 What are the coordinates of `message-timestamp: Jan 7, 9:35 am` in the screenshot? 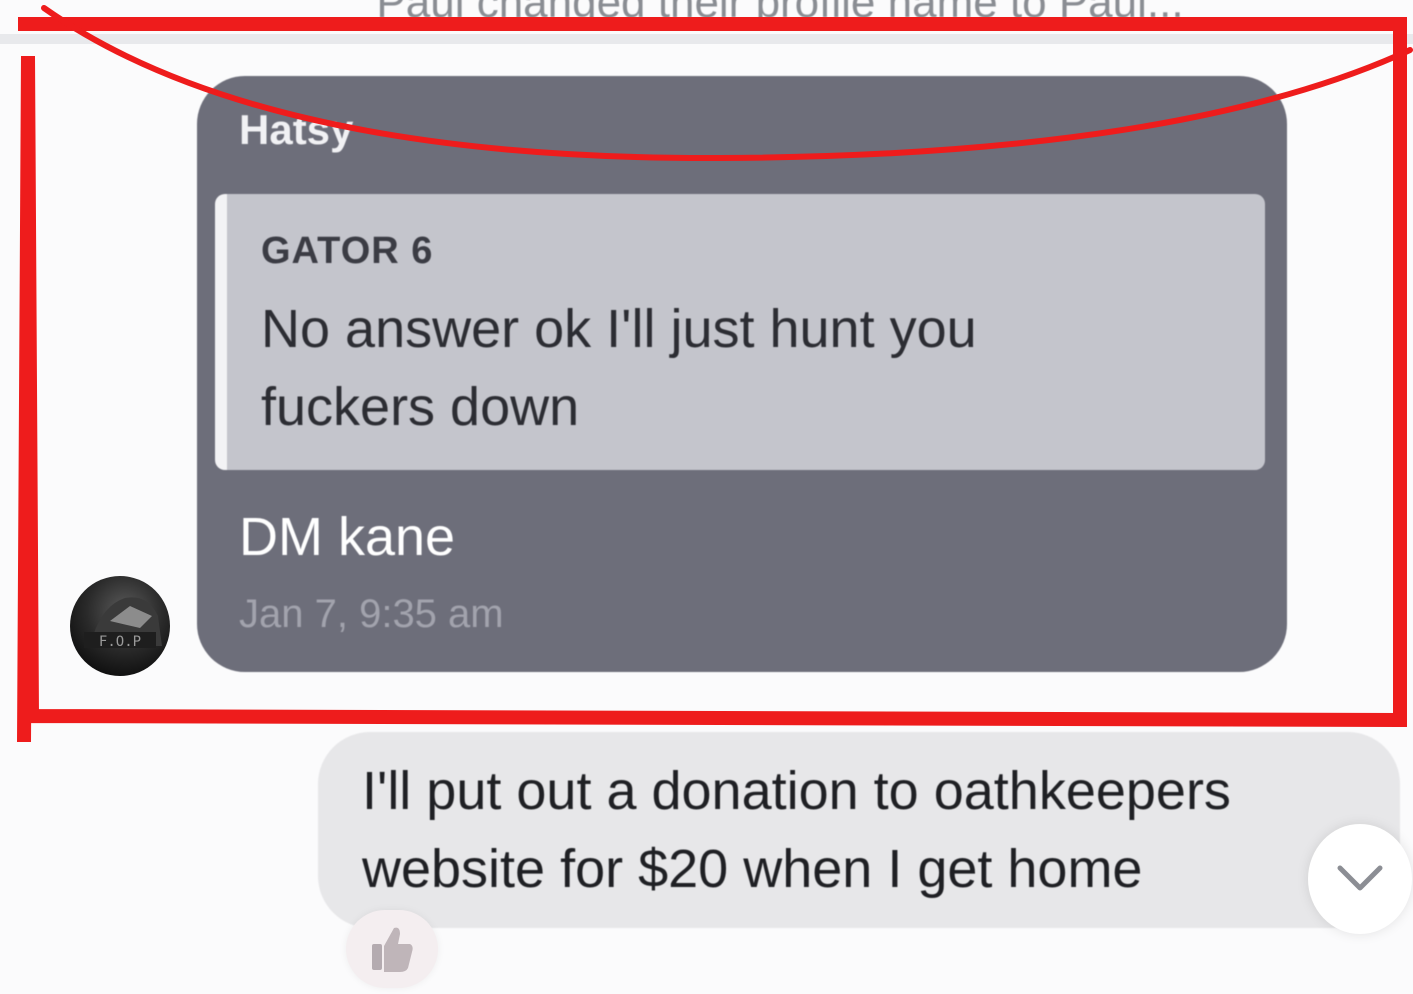 It's located at (371, 614).